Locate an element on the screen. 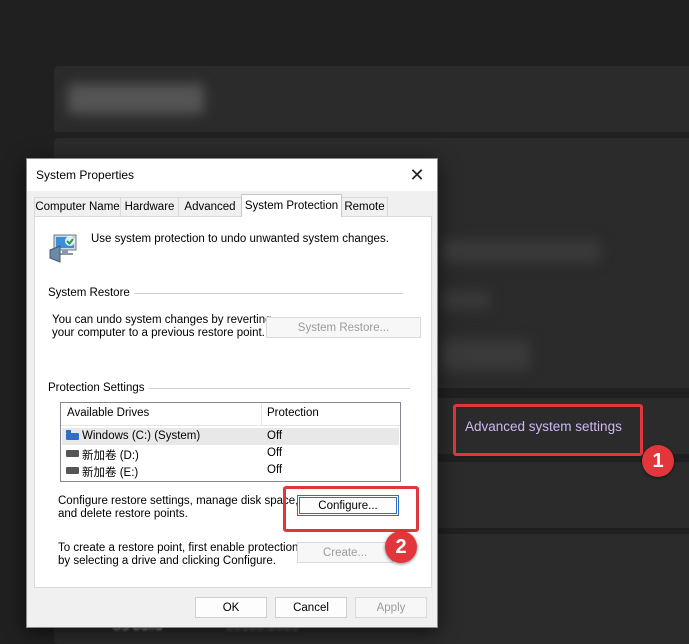  cancel-button: Cancel is located at coordinates (311, 607).